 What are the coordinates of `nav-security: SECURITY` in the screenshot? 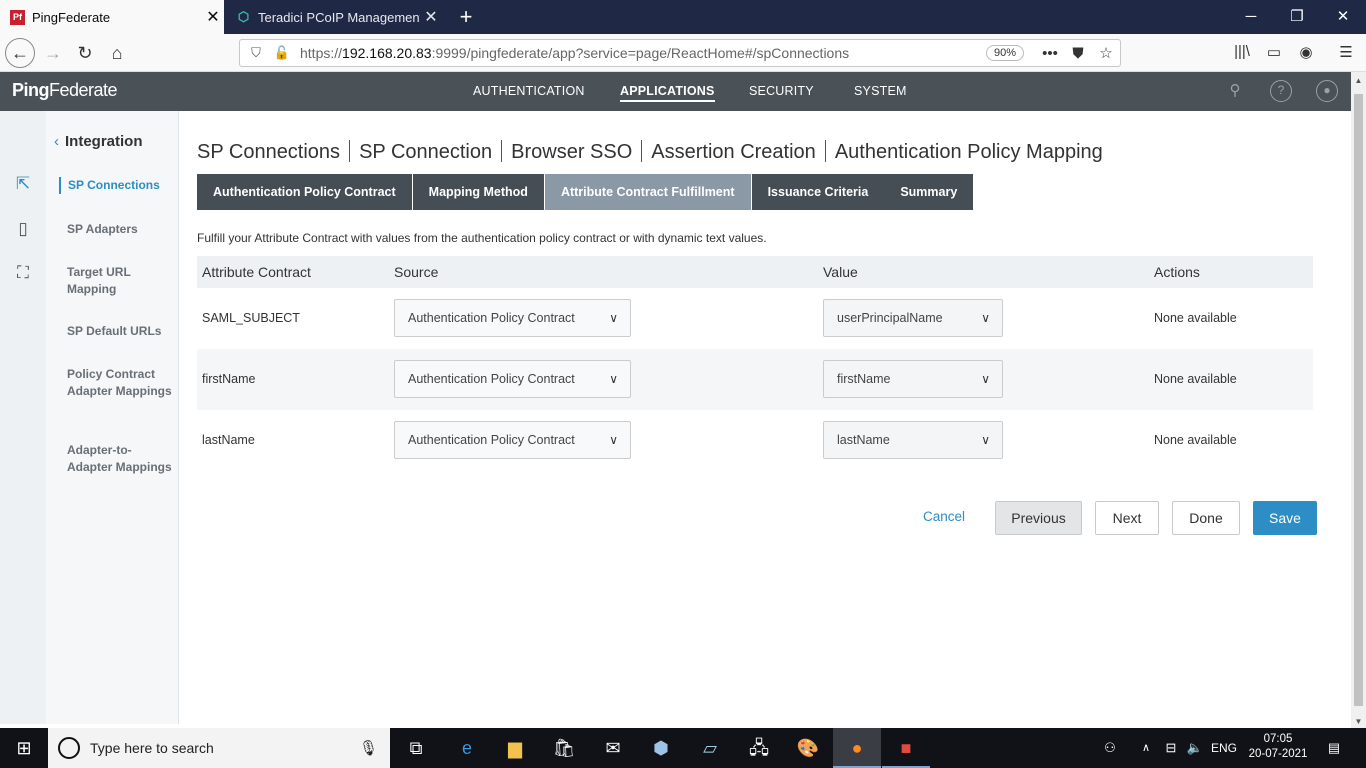 It's located at (781, 91).